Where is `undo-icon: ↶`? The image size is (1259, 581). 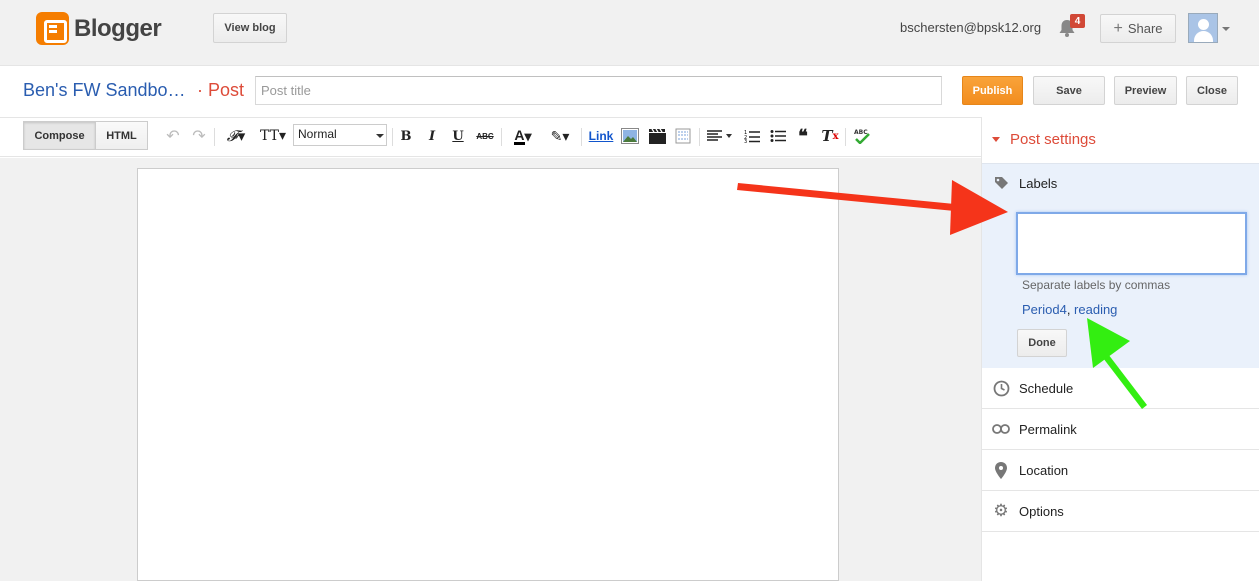
undo-icon: ↶ is located at coordinates (173, 136).